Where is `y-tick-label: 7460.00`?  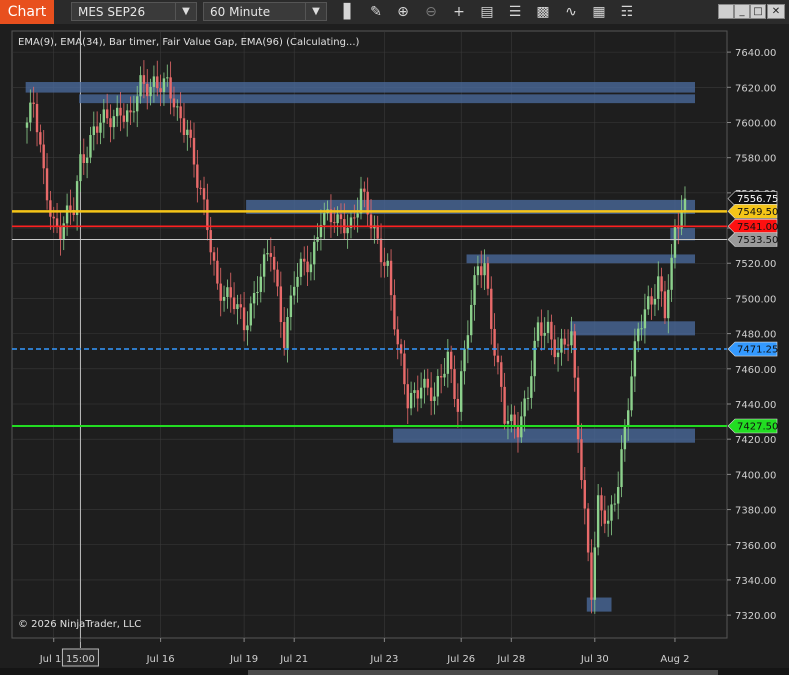
y-tick-label: 7460.00 is located at coordinates (755, 370).